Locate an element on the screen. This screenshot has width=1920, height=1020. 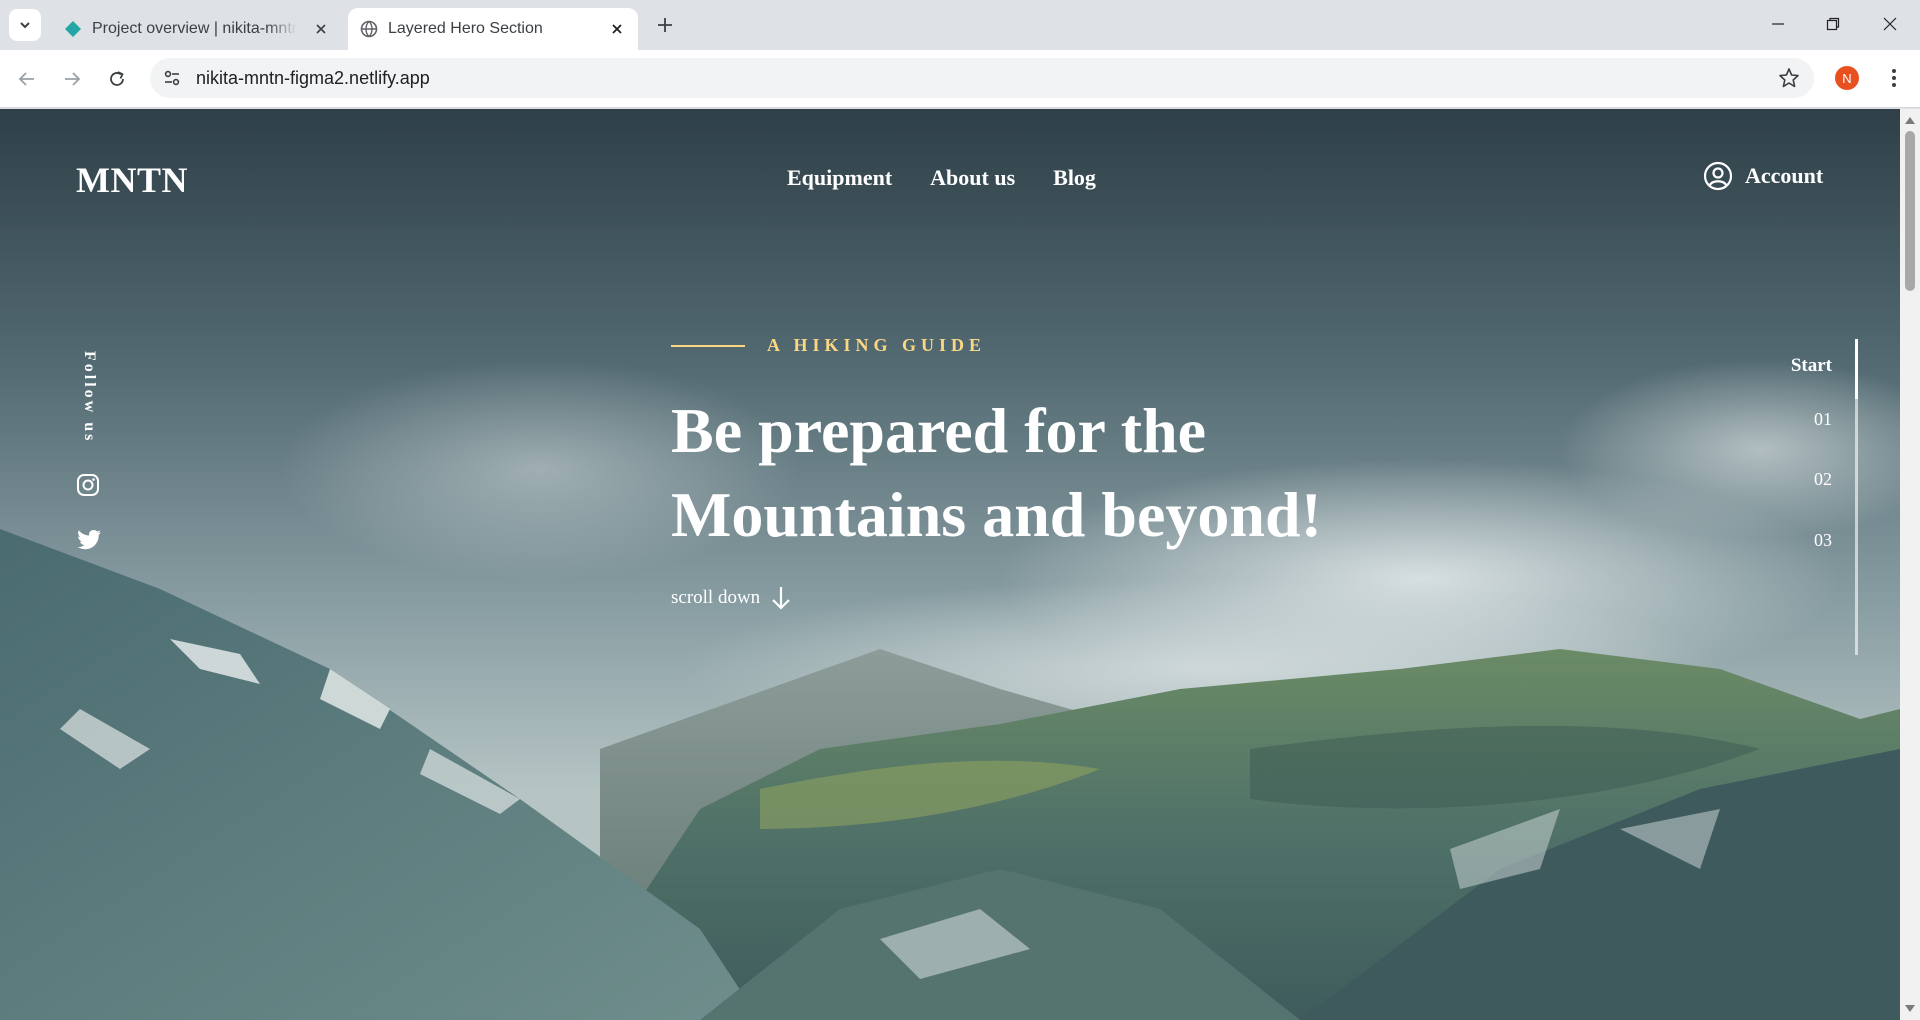
tab-layered-hero-section: Layered Hero Section is located at coordinates (493, 29).